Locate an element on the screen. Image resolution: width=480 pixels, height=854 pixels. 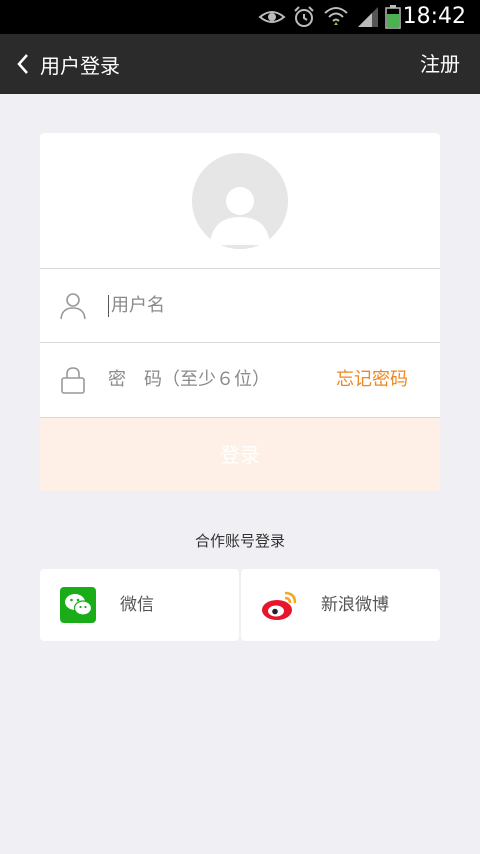
username-row: 用户名 is located at coordinates (240, 305).